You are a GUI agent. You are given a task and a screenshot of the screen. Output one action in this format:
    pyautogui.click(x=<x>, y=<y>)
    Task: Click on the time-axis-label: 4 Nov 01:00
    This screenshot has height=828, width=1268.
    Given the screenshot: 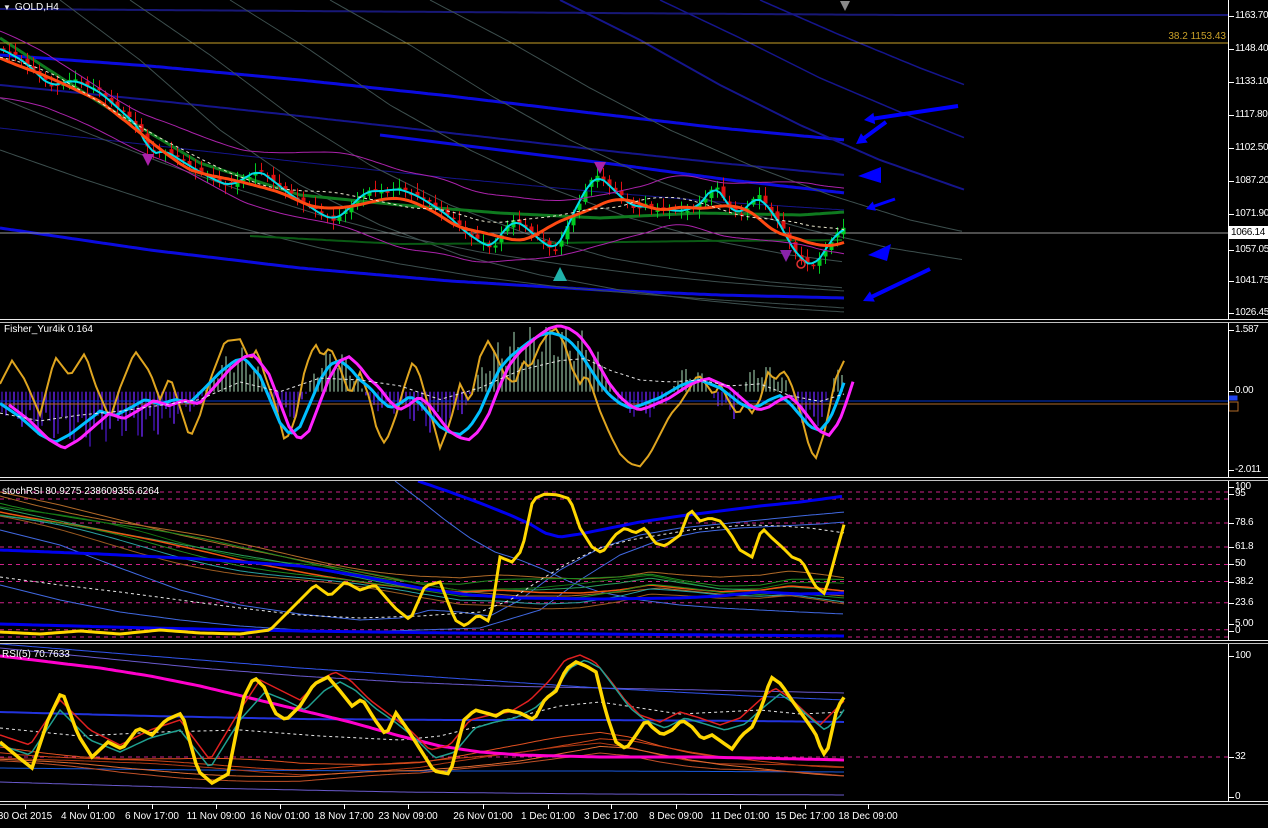 What is the action you would take?
    pyautogui.click(x=88, y=816)
    